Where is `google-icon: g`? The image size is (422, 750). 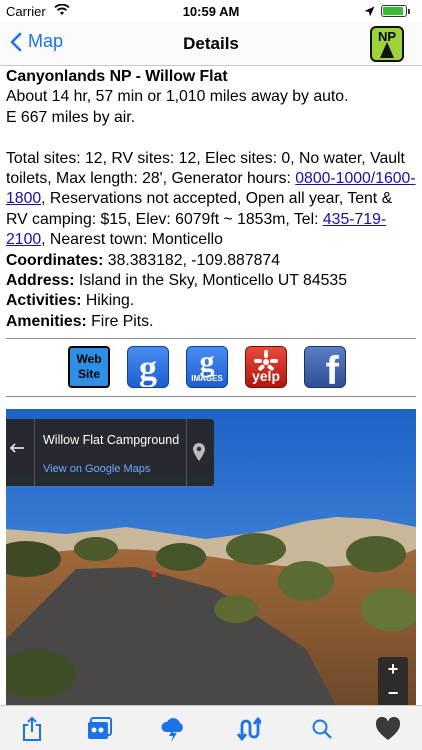
google-icon: g is located at coordinates (148, 368).